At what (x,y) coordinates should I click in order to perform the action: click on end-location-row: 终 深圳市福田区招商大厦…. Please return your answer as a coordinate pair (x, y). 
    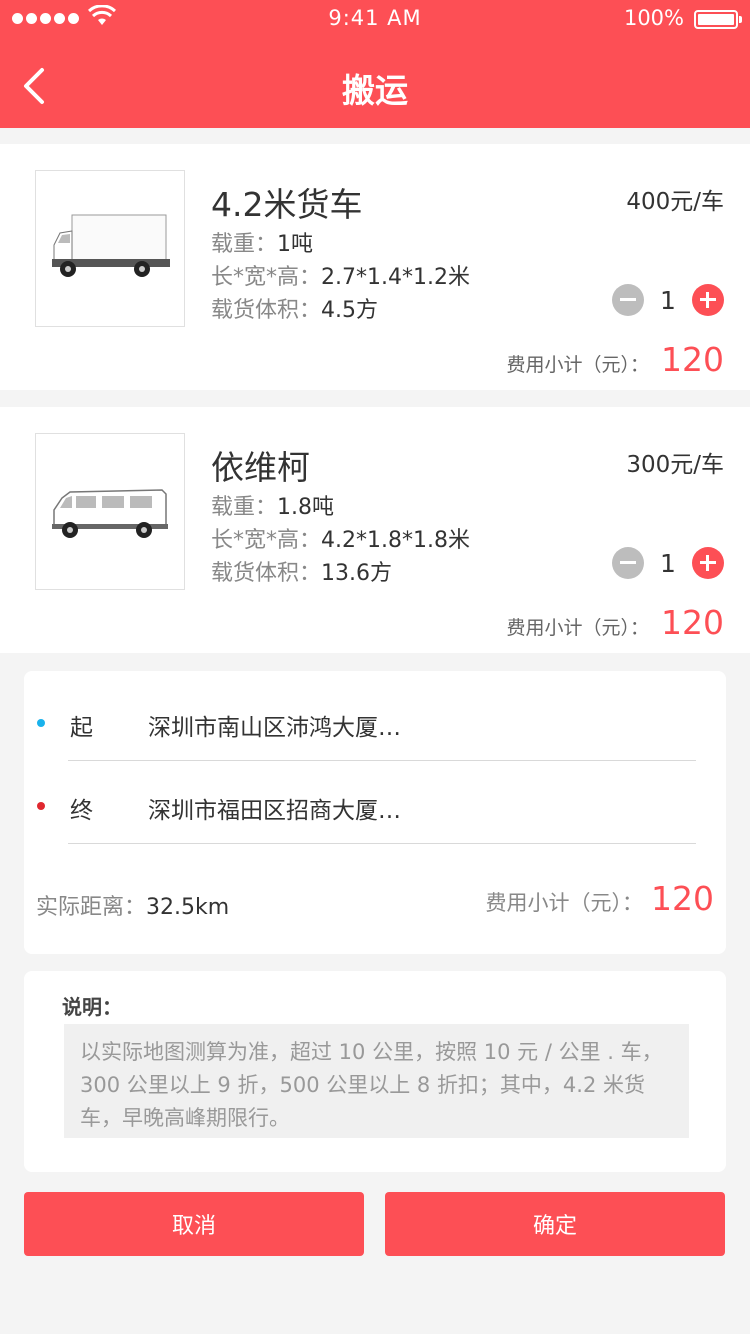
    Looking at the image, I should click on (375, 808).